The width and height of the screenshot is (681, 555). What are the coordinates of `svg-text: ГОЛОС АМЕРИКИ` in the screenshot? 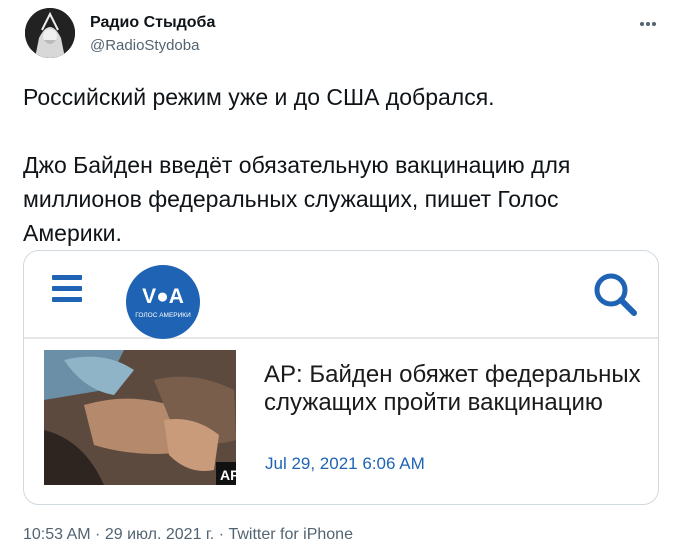 It's located at (163, 315).